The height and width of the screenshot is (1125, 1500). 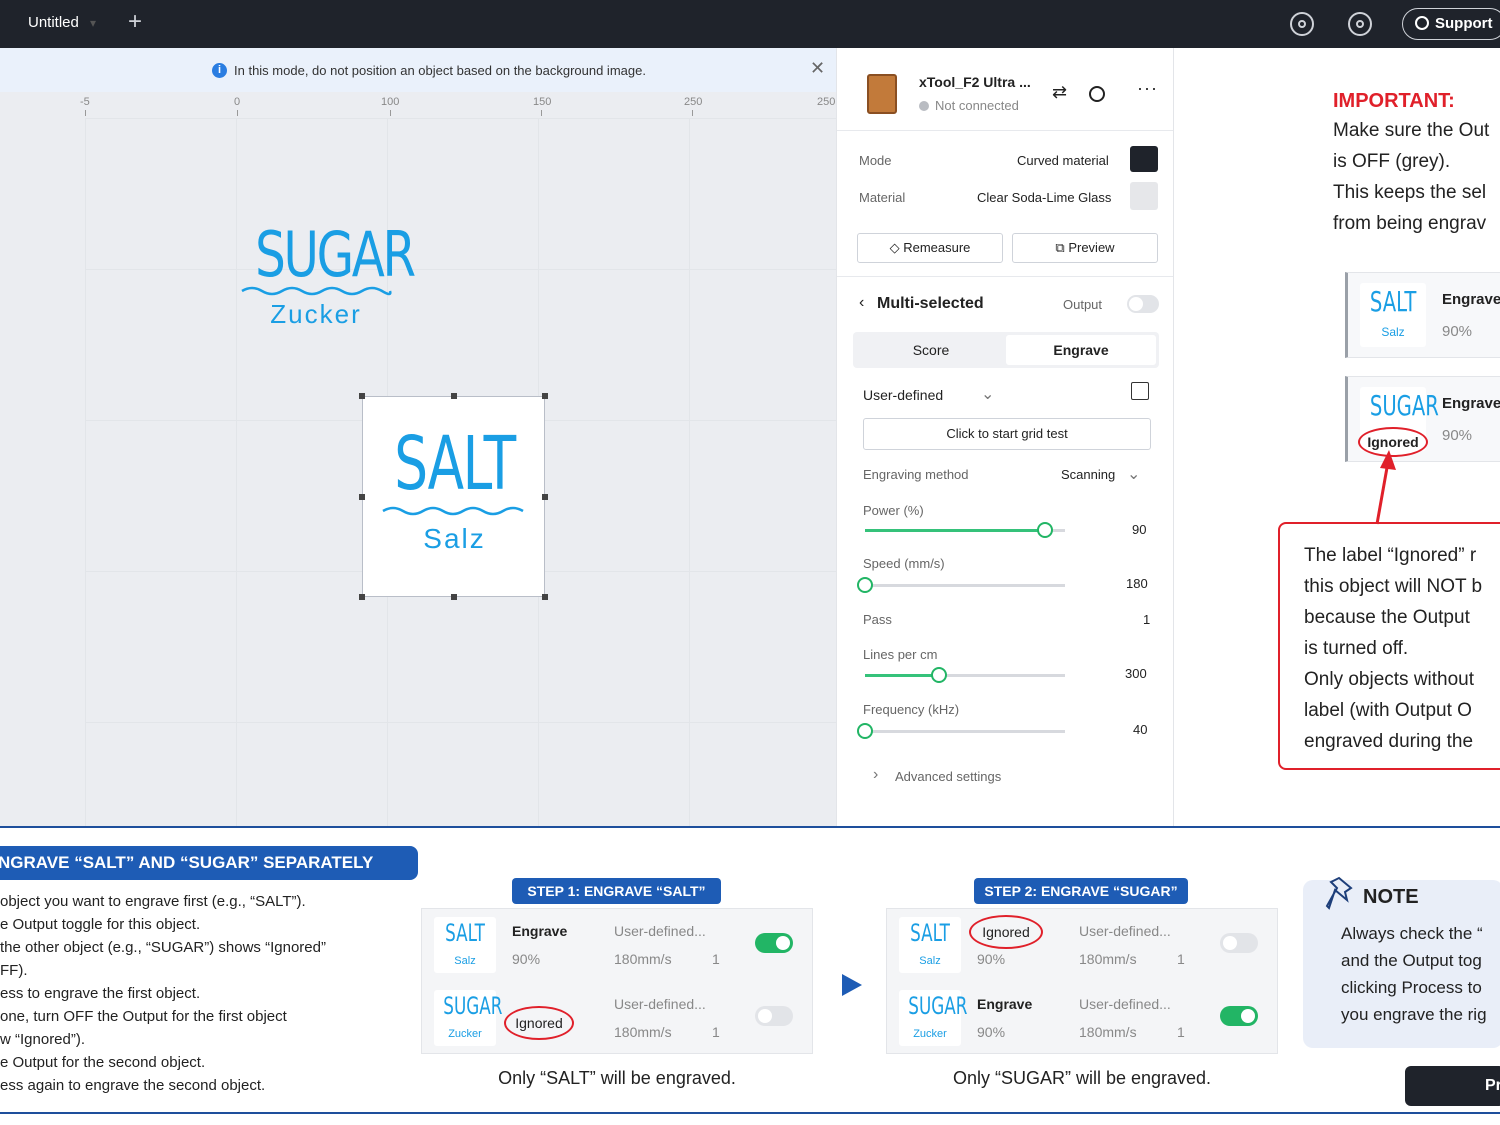 I want to click on close-icon: ✕, so click(x=817, y=68).